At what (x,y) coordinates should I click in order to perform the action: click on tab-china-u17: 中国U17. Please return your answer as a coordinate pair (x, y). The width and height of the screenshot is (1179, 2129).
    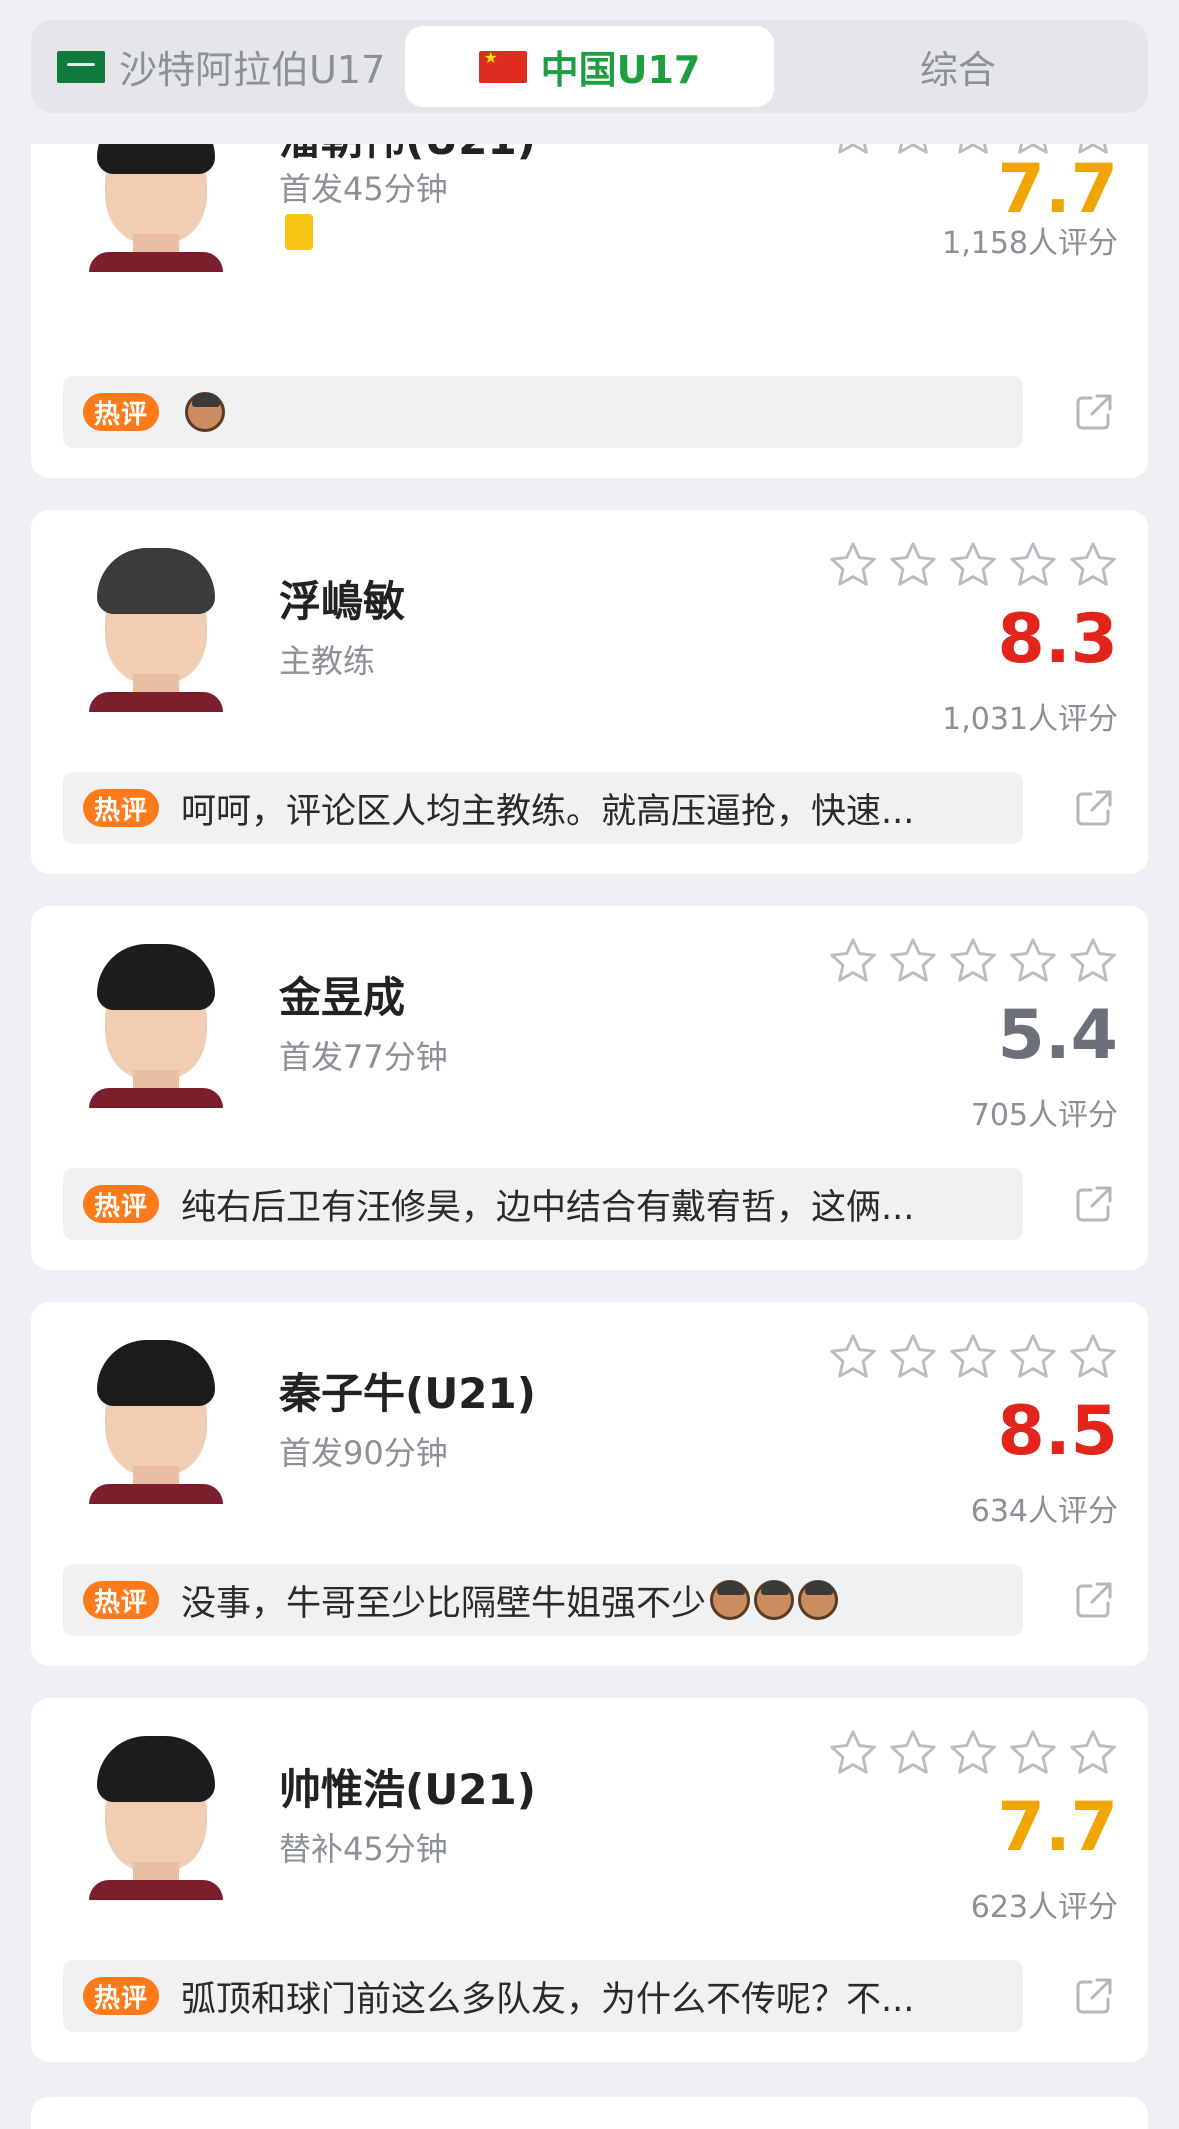
    Looking at the image, I should click on (589, 66).